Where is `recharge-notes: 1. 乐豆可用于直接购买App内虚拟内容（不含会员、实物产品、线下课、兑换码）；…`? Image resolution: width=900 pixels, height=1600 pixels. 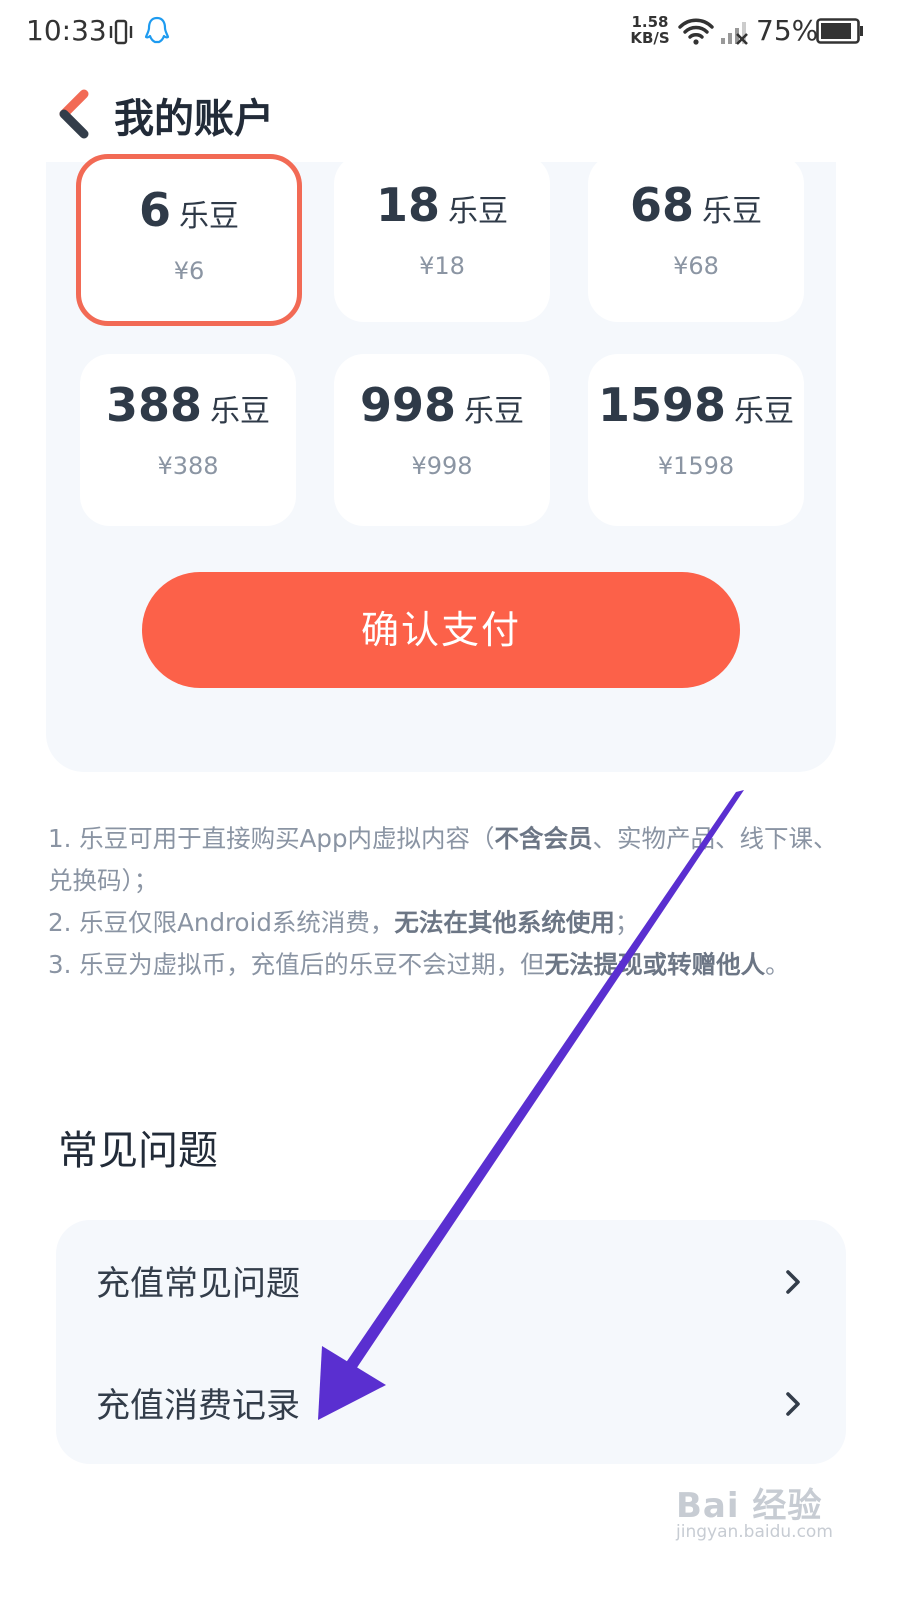 recharge-notes: 1. 乐豆可用于直接购买App内虚拟内容（不含会员、实物产品、线下课、兑换码）；… is located at coordinates (443, 902).